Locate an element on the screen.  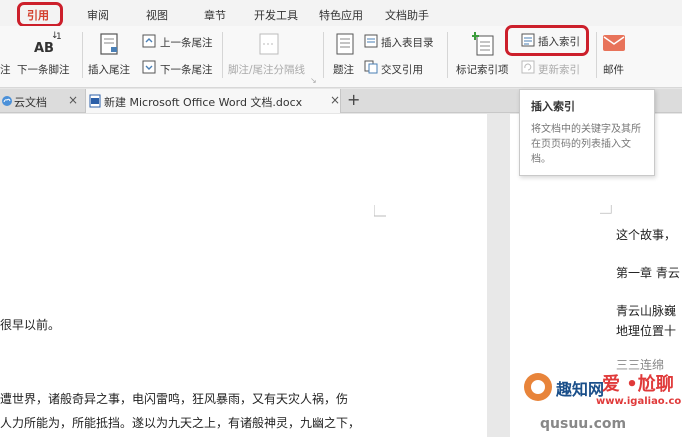
update-index-icon is located at coordinates (528, 67).